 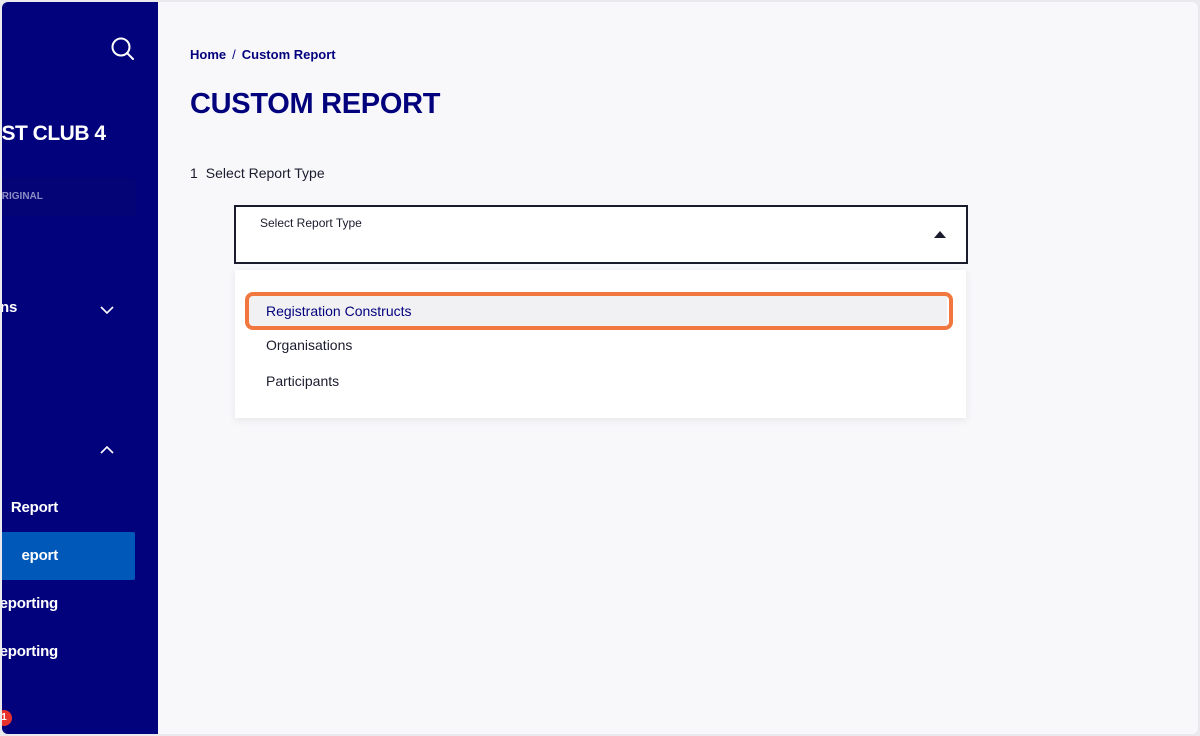 I want to click on step-number: 1, so click(x=194, y=173).